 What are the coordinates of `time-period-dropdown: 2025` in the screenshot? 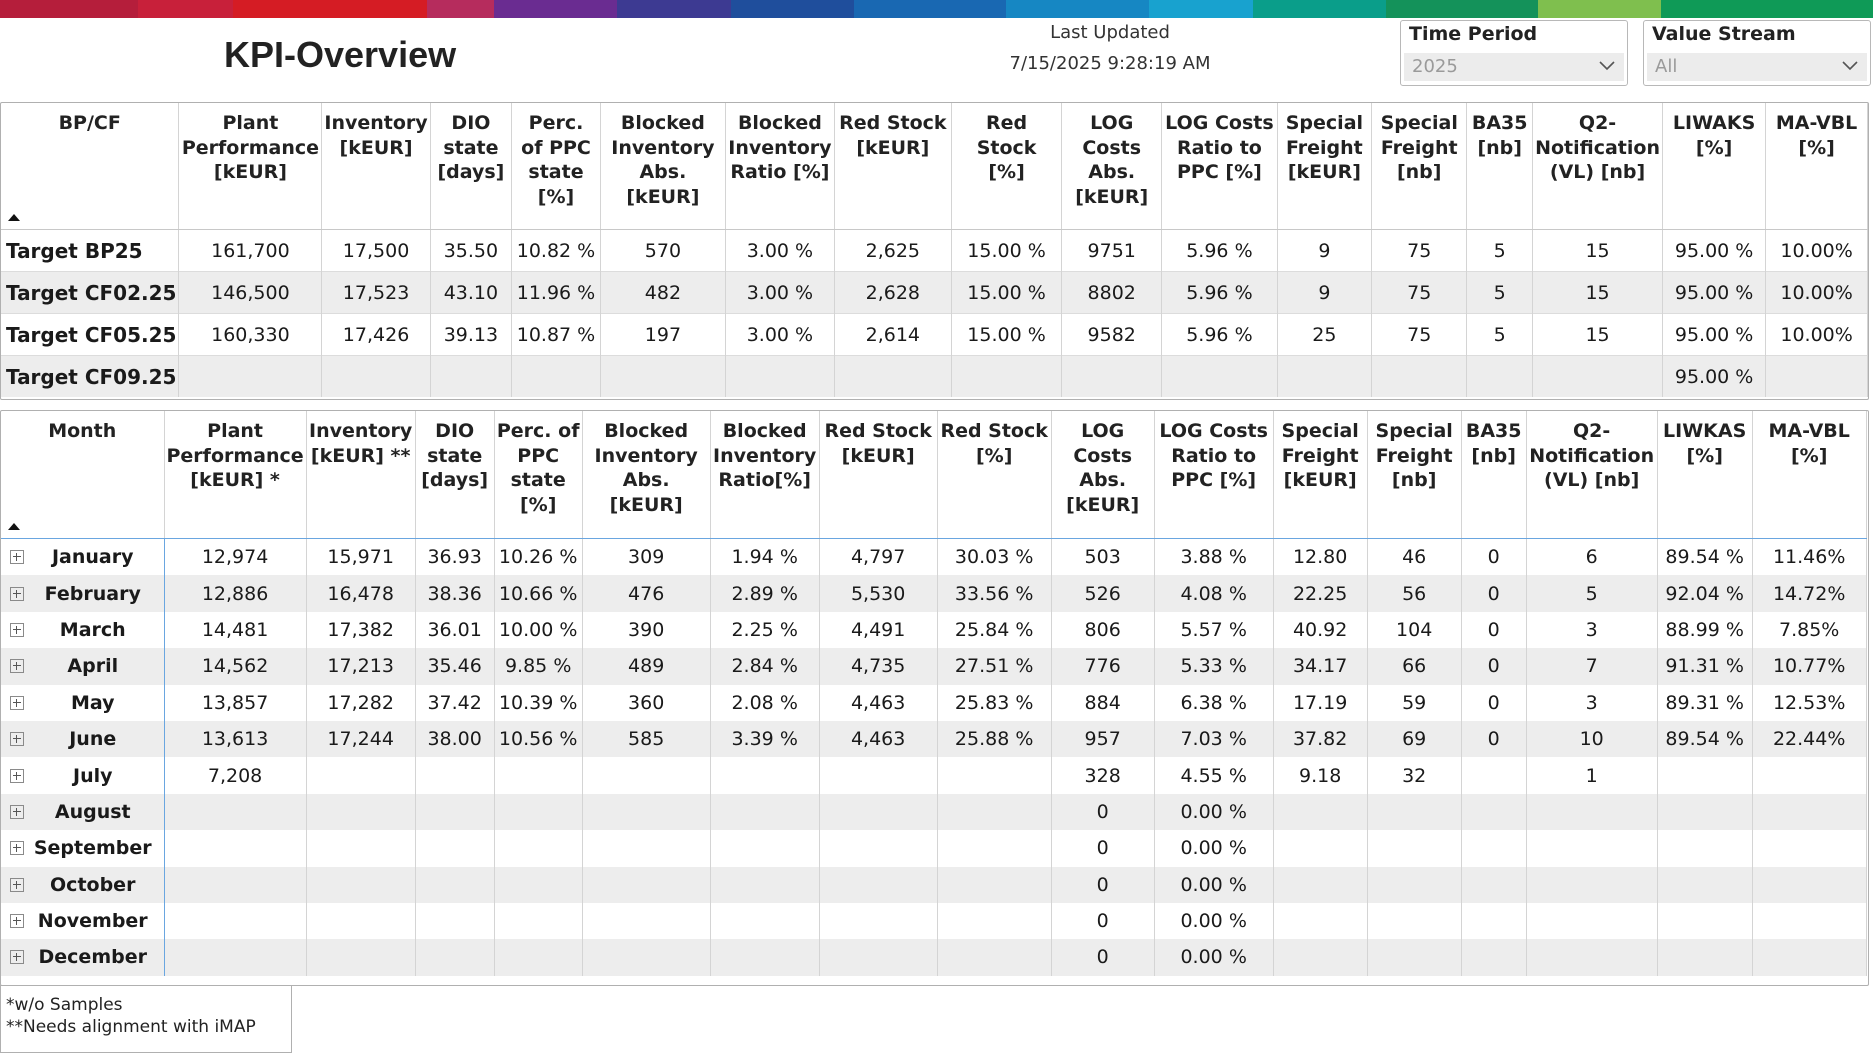 It's located at (1514, 67).